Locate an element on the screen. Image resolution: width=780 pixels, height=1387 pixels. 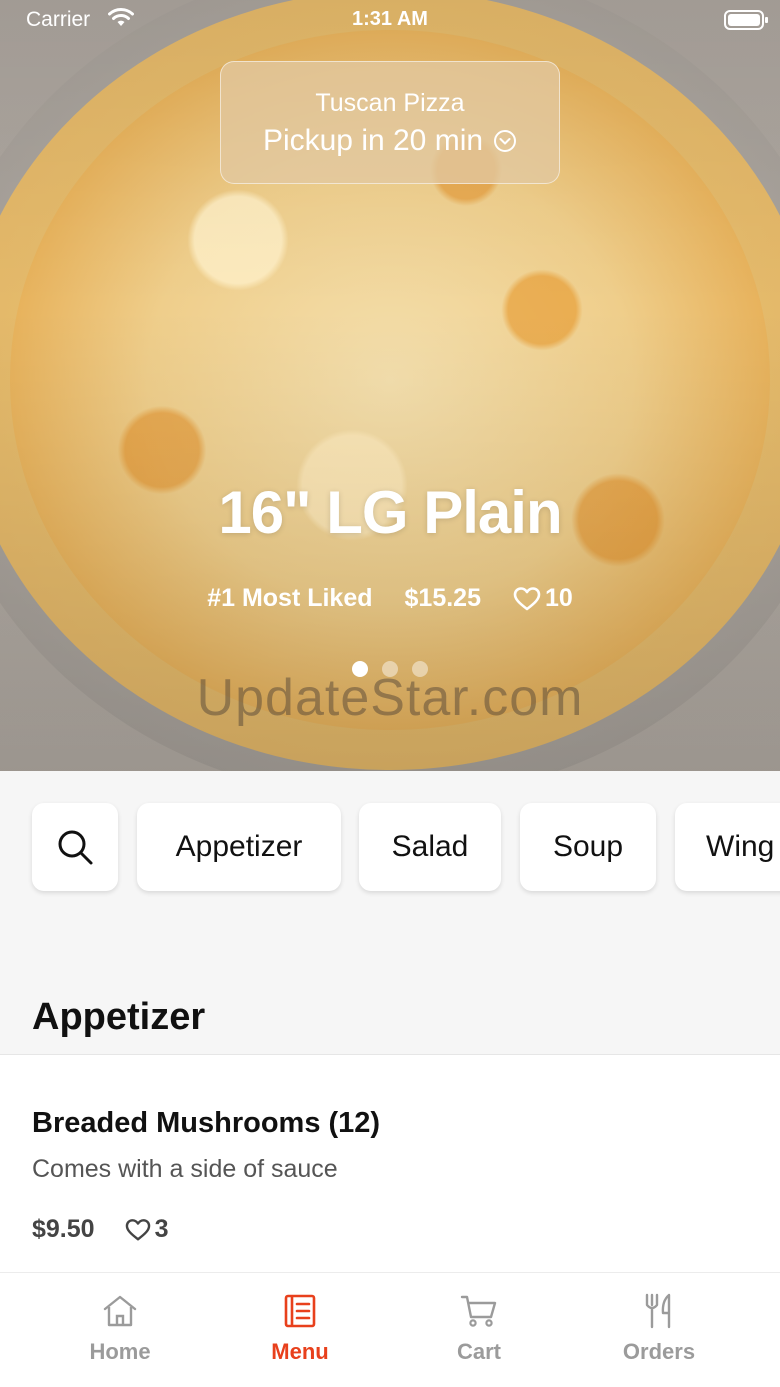
clock: 1:31 AM is located at coordinates (390, 19).